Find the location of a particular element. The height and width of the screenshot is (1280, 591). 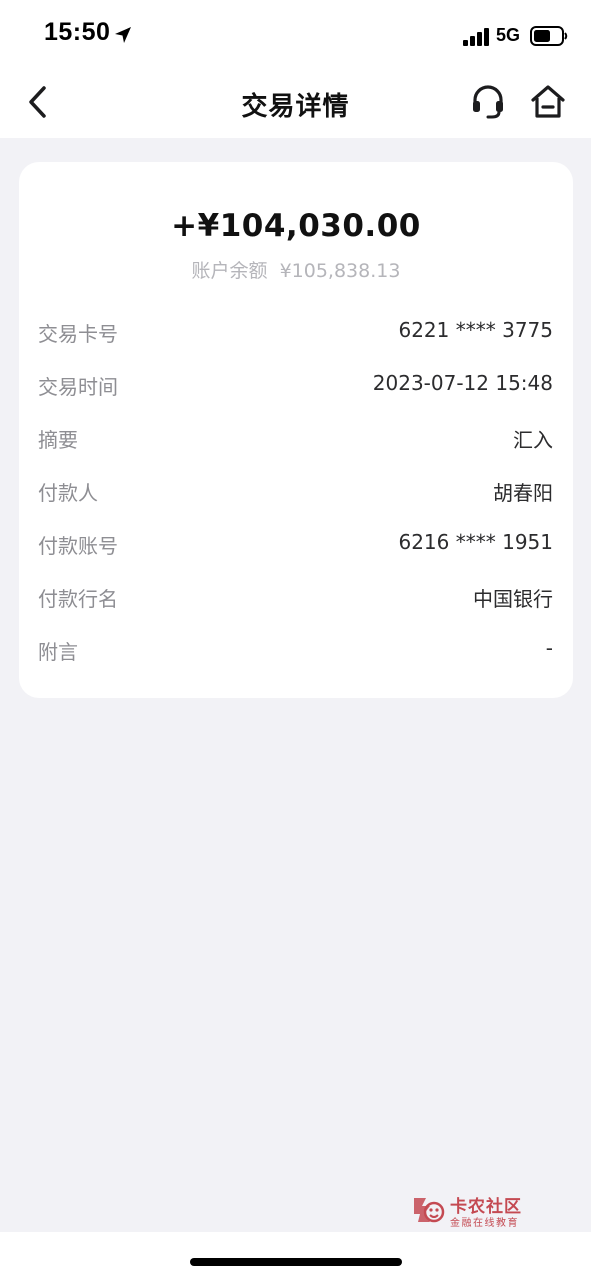

balance-line: 账户余额 ¥105,838.13 is located at coordinates (296, 269).